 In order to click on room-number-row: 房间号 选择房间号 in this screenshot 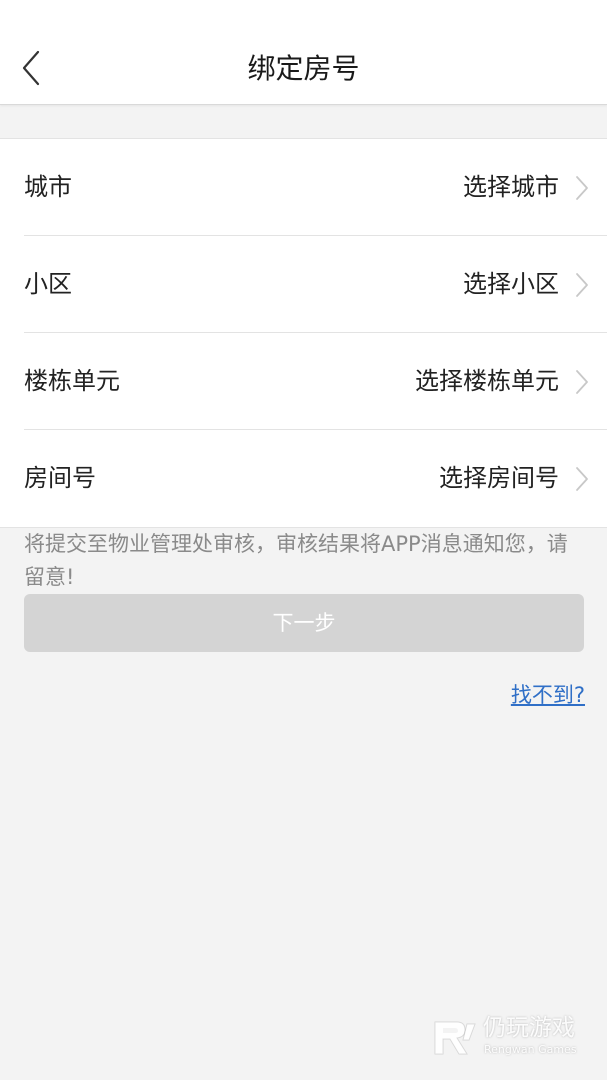, I will do `click(303, 478)`.